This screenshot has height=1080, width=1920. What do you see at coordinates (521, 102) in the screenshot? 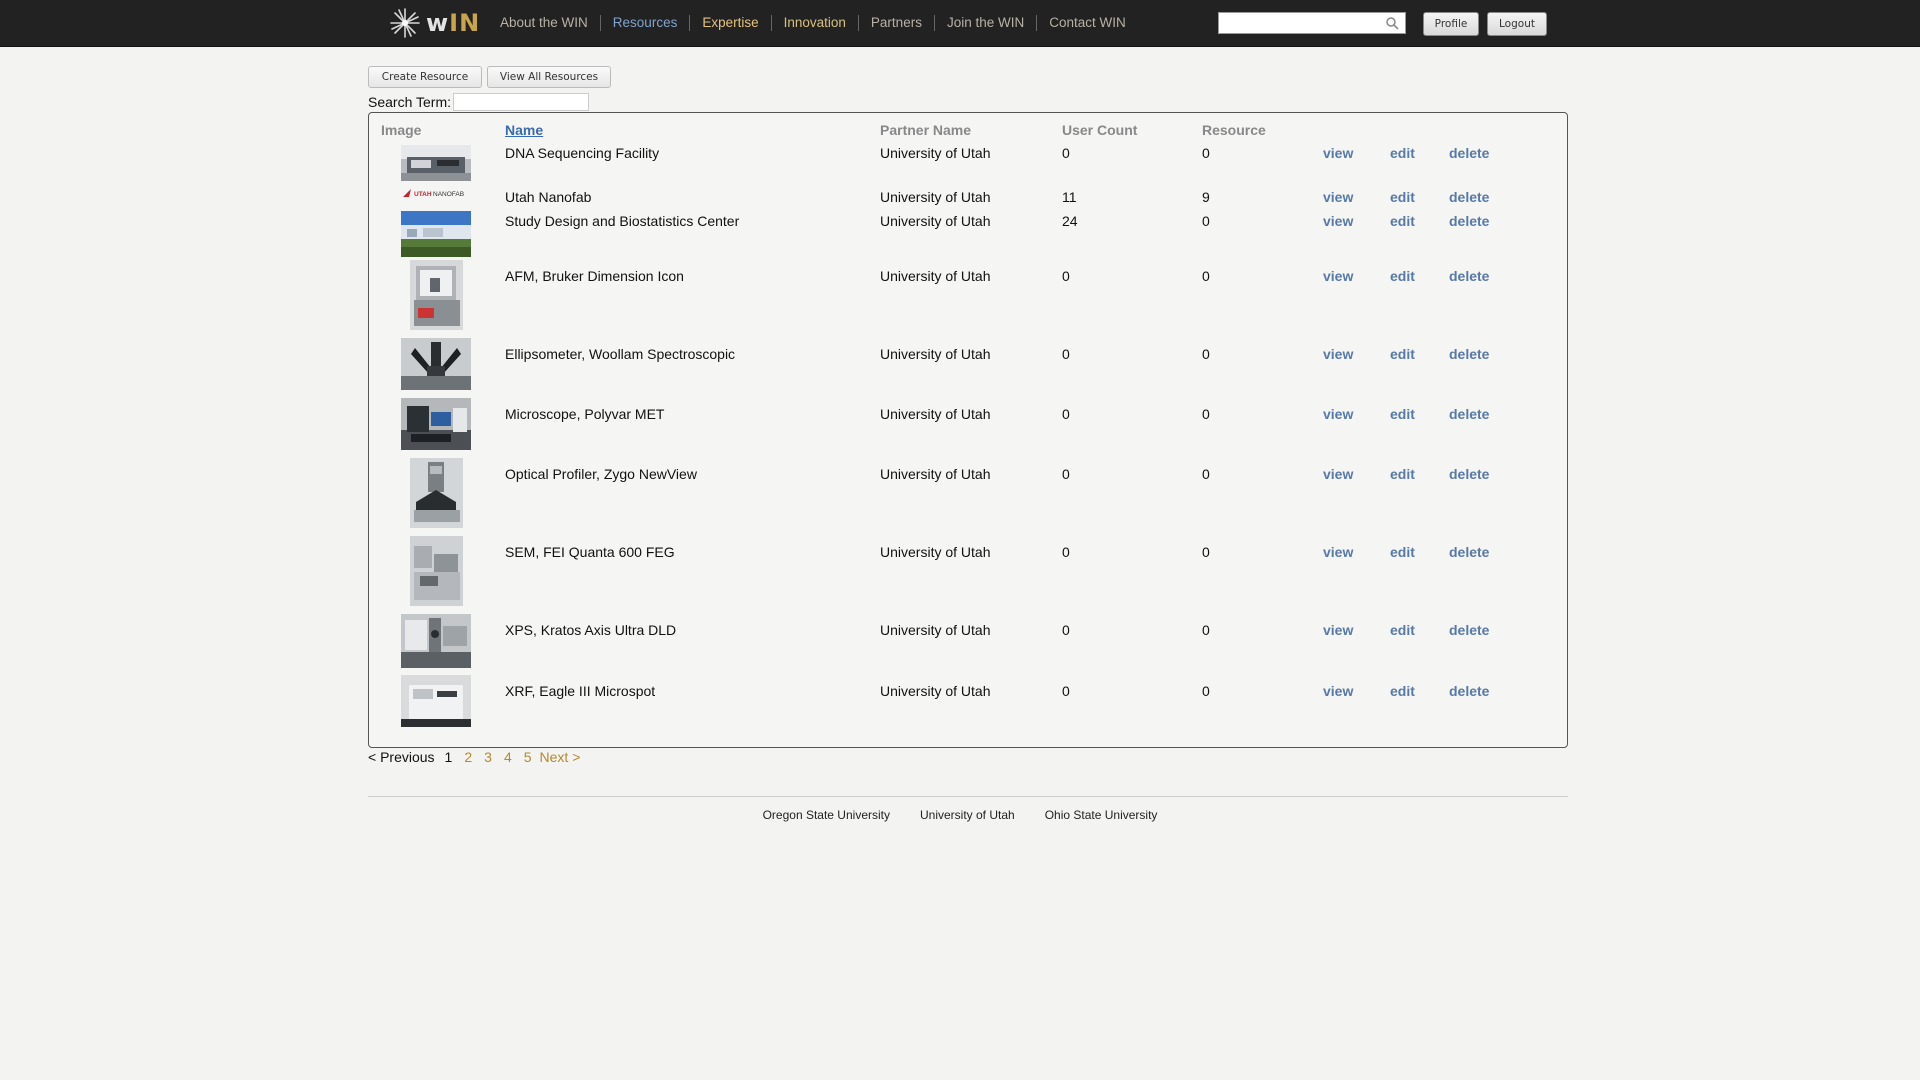
I see `search-term-input` at bounding box center [521, 102].